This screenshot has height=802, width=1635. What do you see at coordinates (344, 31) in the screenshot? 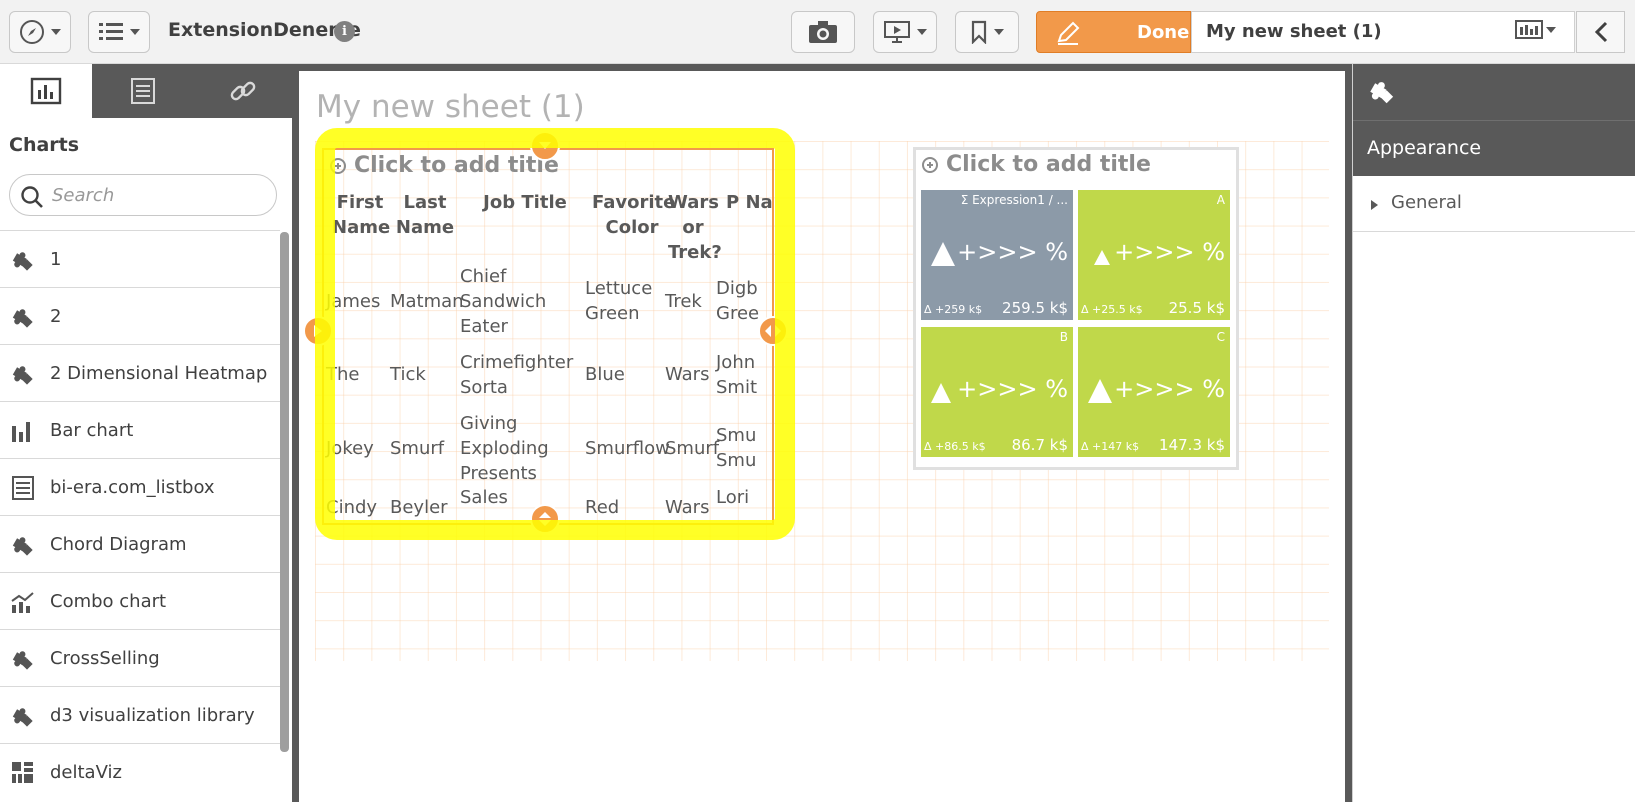
I see `info-icon: i` at bounding box center [344, 31].